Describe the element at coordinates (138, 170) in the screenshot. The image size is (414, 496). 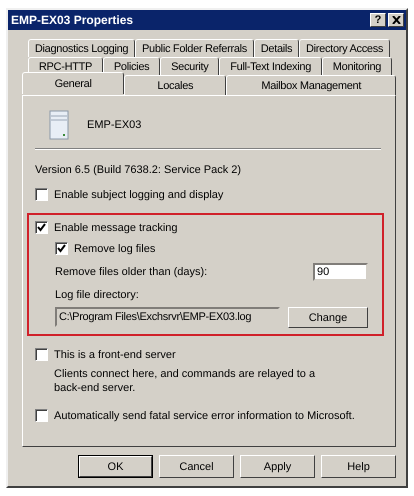
I see `version-text: Version 6.5 (Build 7638.2: Service Pack 2)` at that location.